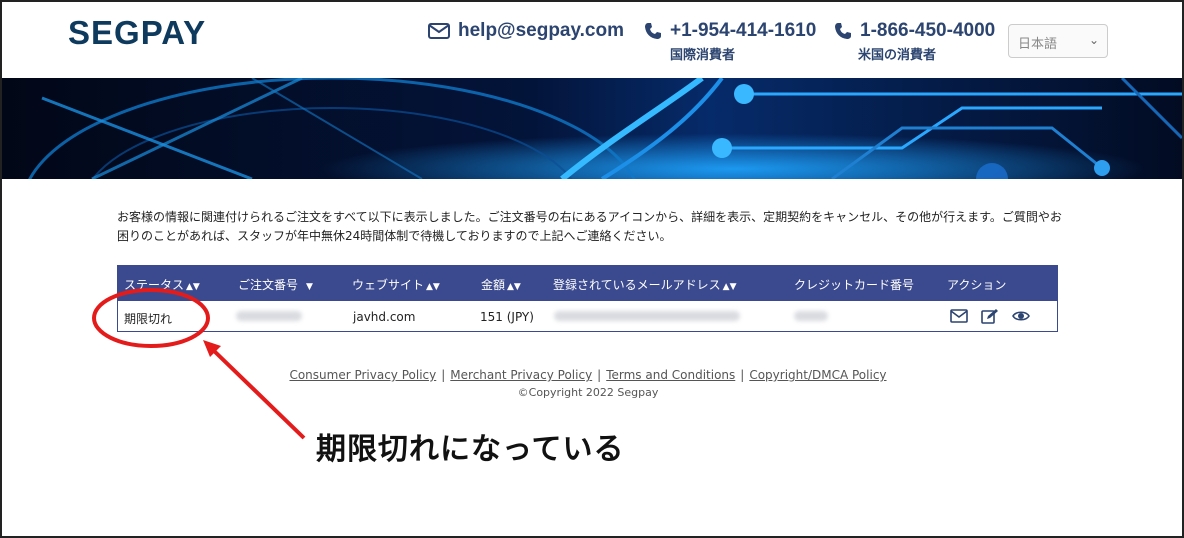  I want to click on contact-intl-phone: +1-954-414-1610 国際消費者, so click(730, 41).